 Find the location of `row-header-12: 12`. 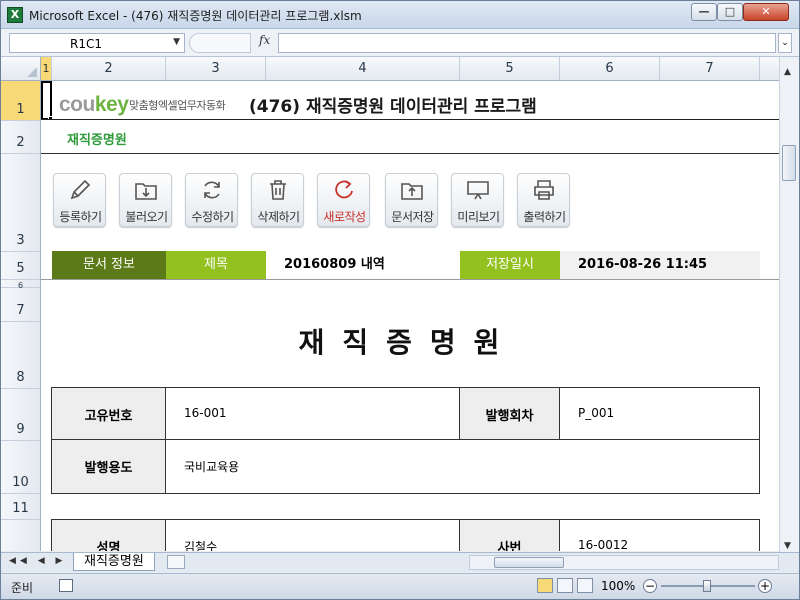

row-header-12: 12 is located at coordinates (20, 535).